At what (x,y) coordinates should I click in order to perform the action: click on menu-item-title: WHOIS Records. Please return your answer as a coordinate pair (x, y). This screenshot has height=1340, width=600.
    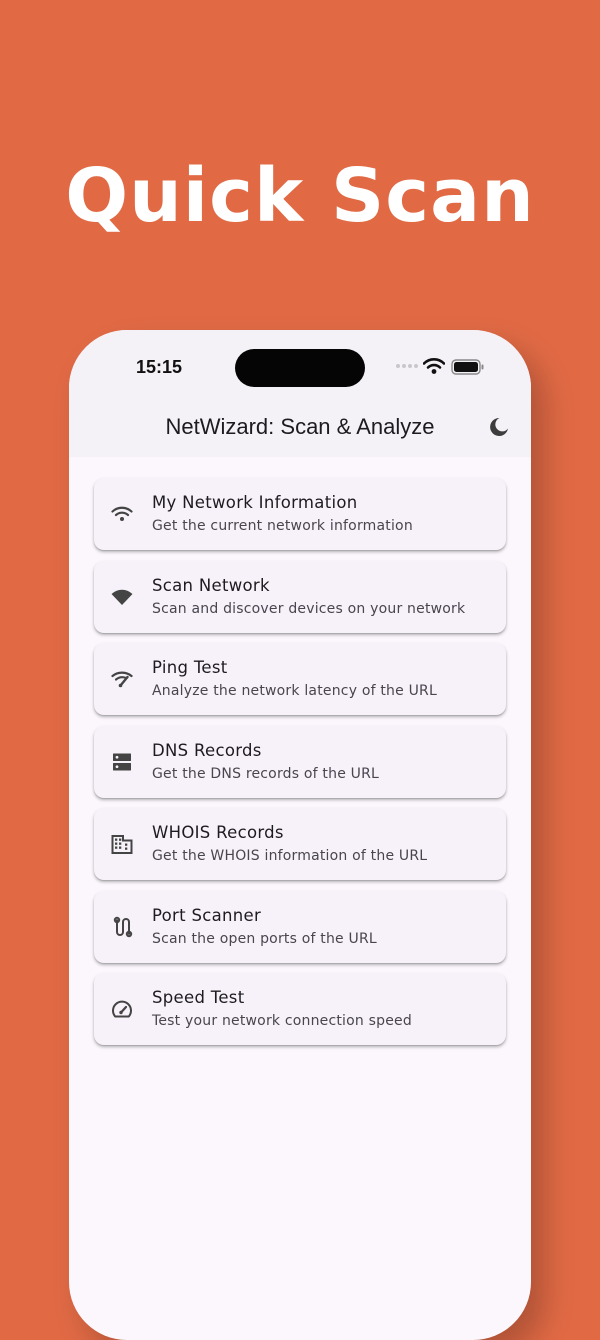
    Looking at the image, I should click on (218, 832).